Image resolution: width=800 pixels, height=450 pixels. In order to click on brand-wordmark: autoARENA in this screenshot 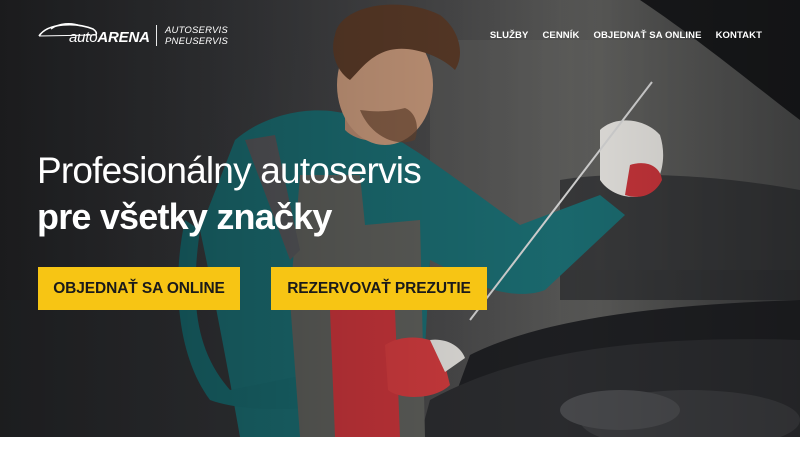, I will do `click(109, 37)`.